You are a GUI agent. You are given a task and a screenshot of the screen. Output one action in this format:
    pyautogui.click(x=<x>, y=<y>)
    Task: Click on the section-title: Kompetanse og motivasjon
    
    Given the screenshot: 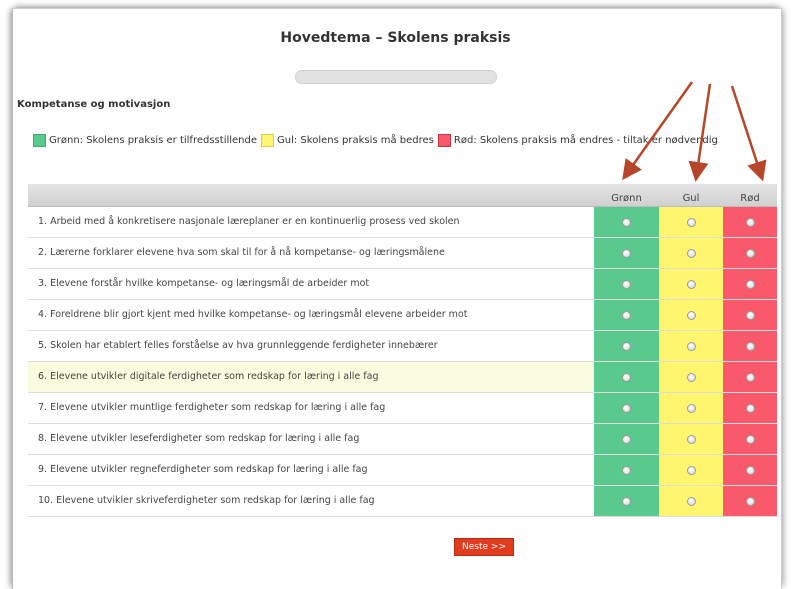 What is the action you would take?
    pyautogui.click(x=94, y=104)
    